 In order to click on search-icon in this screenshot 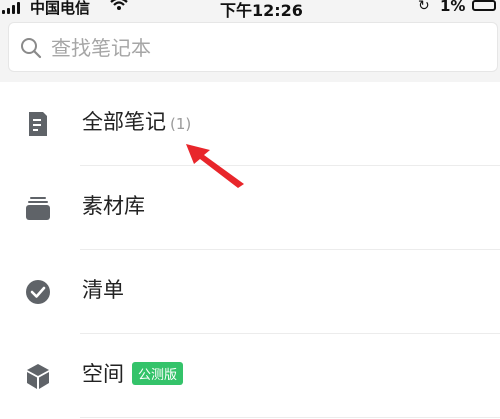, I will do `click(31, 48)`.